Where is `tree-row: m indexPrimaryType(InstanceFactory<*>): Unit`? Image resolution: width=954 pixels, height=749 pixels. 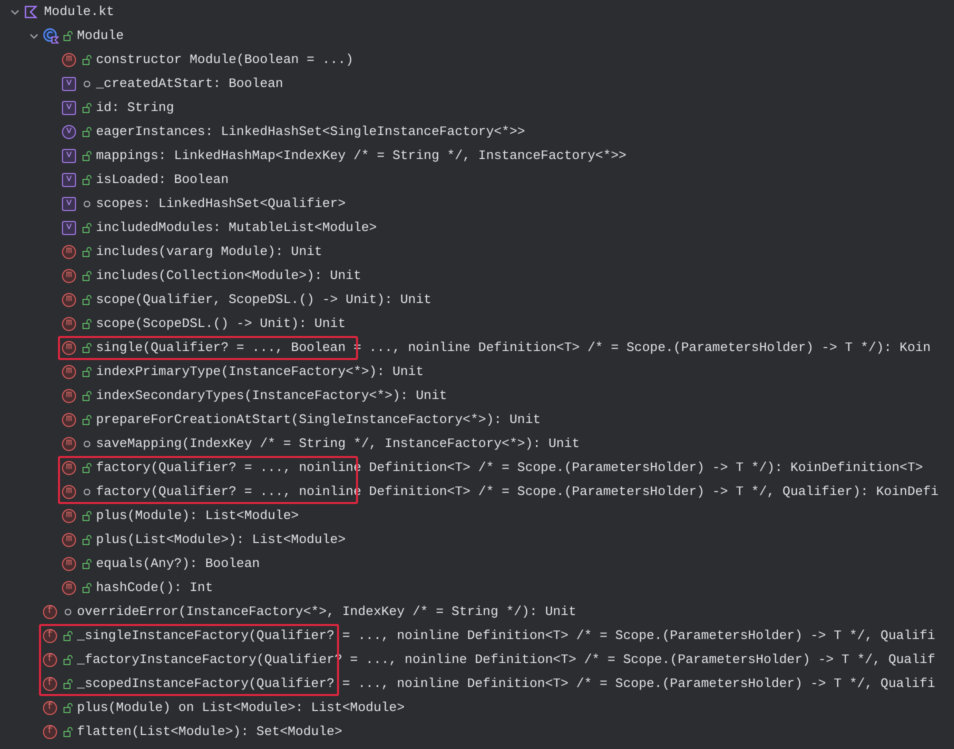 tree-row: m indexPrimaryType(InstanceFactory<*>): Unit is located at coordinates (477, 372).